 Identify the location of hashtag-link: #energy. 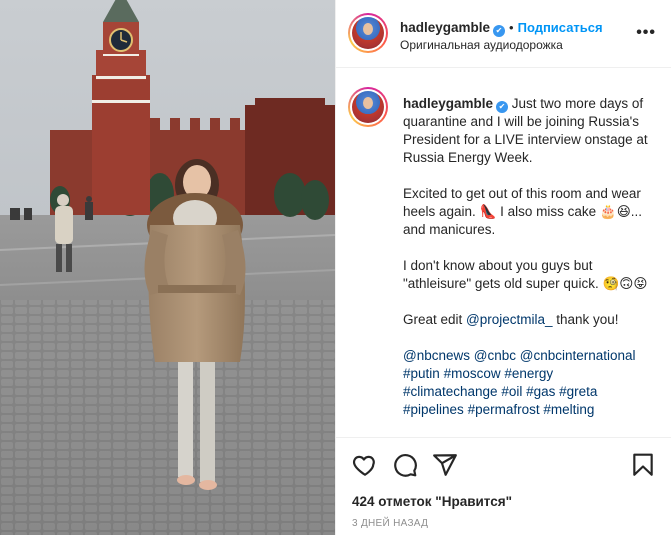
(528, 373).